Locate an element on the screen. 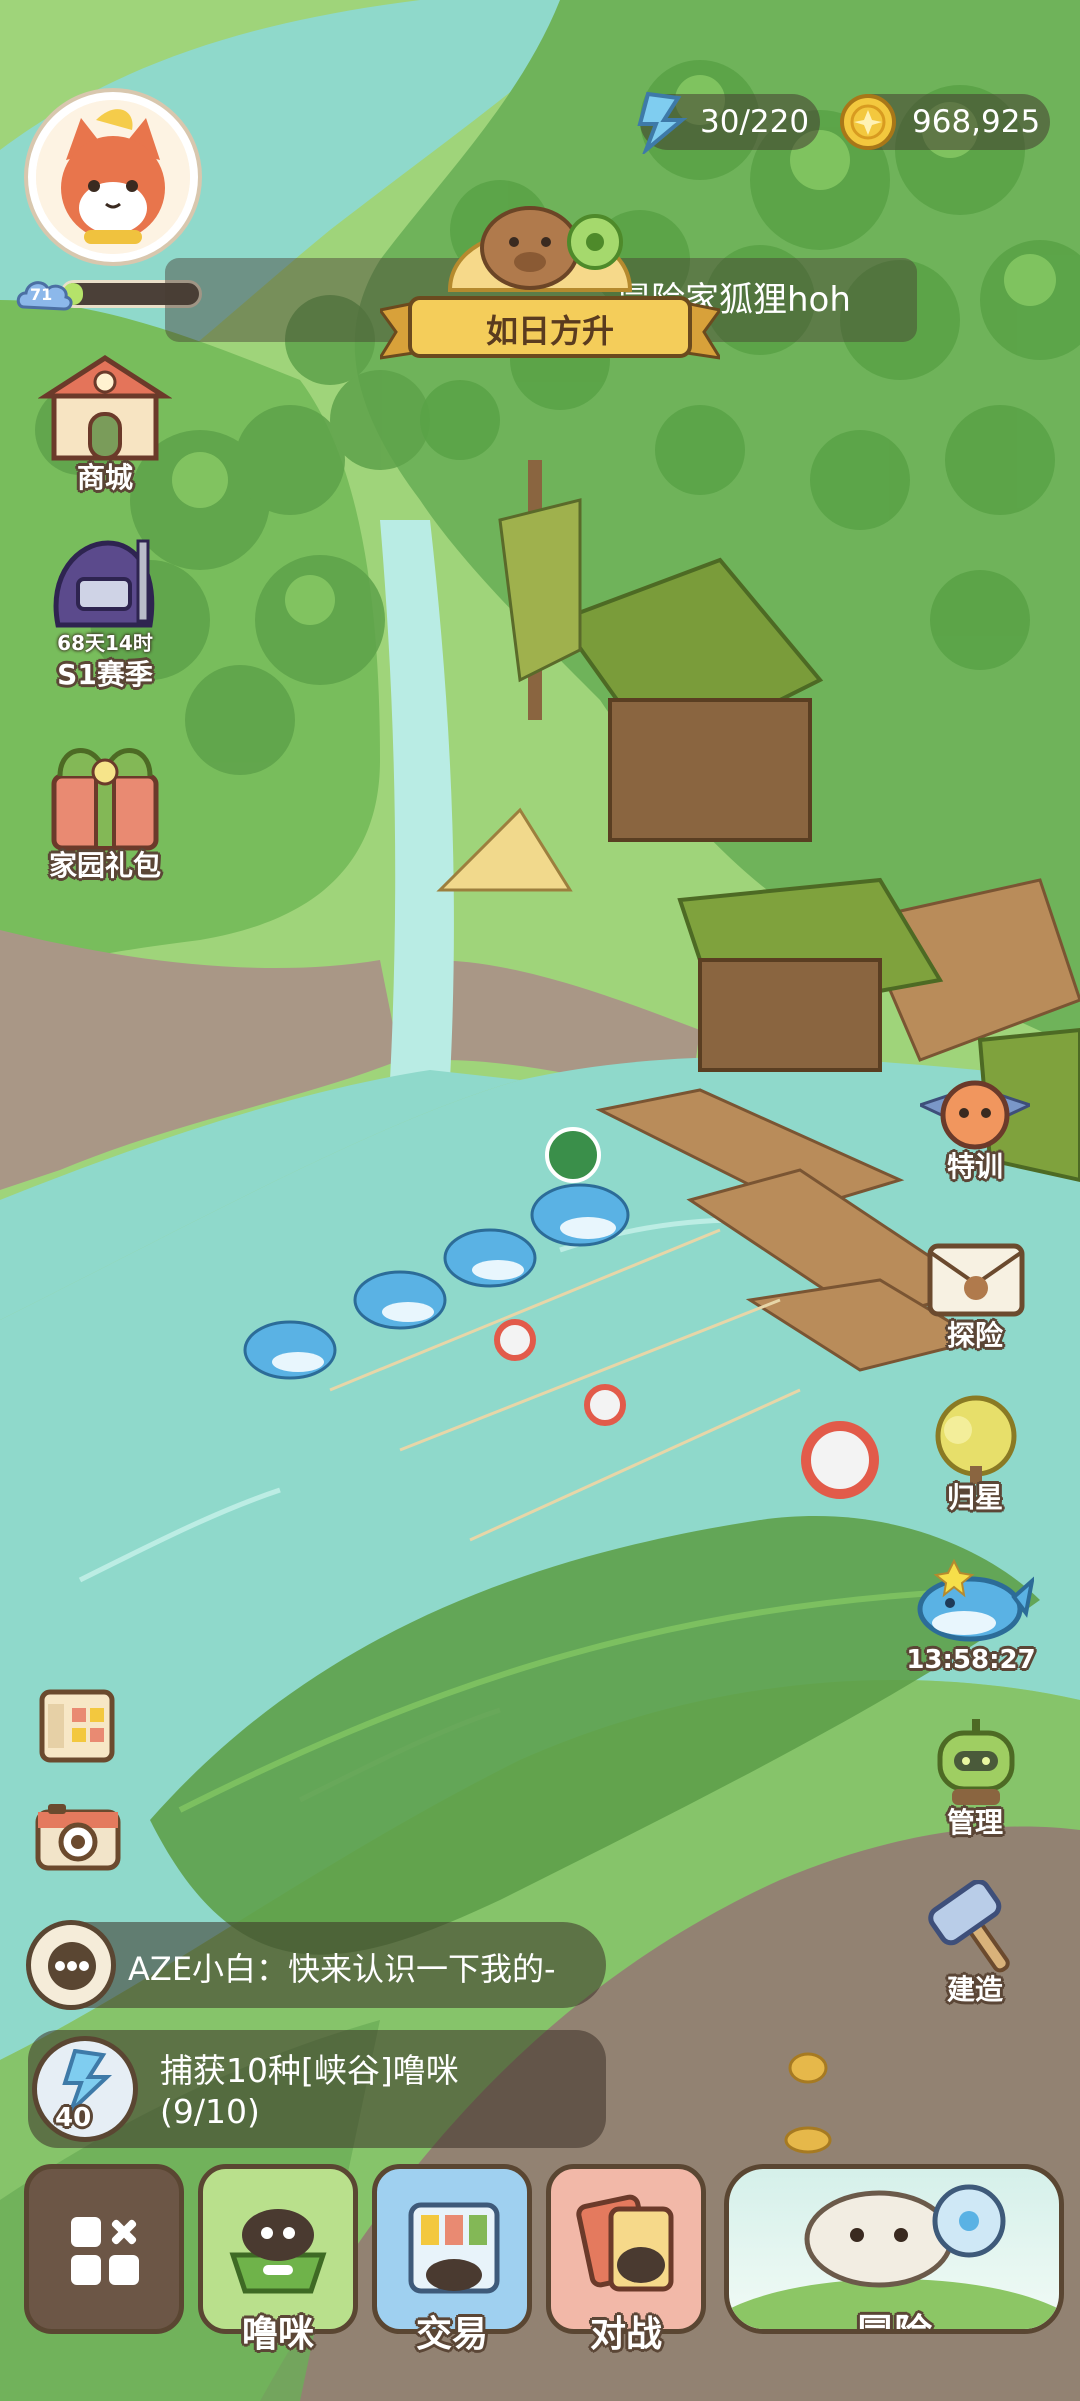  knight-helmet-icon is located at coordinates (104, 583).